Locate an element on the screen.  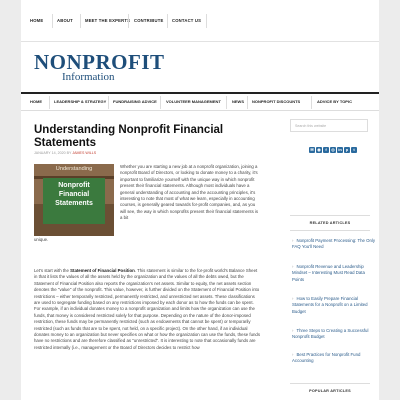
facebook-icon: f is located at coordinates (326, 150).